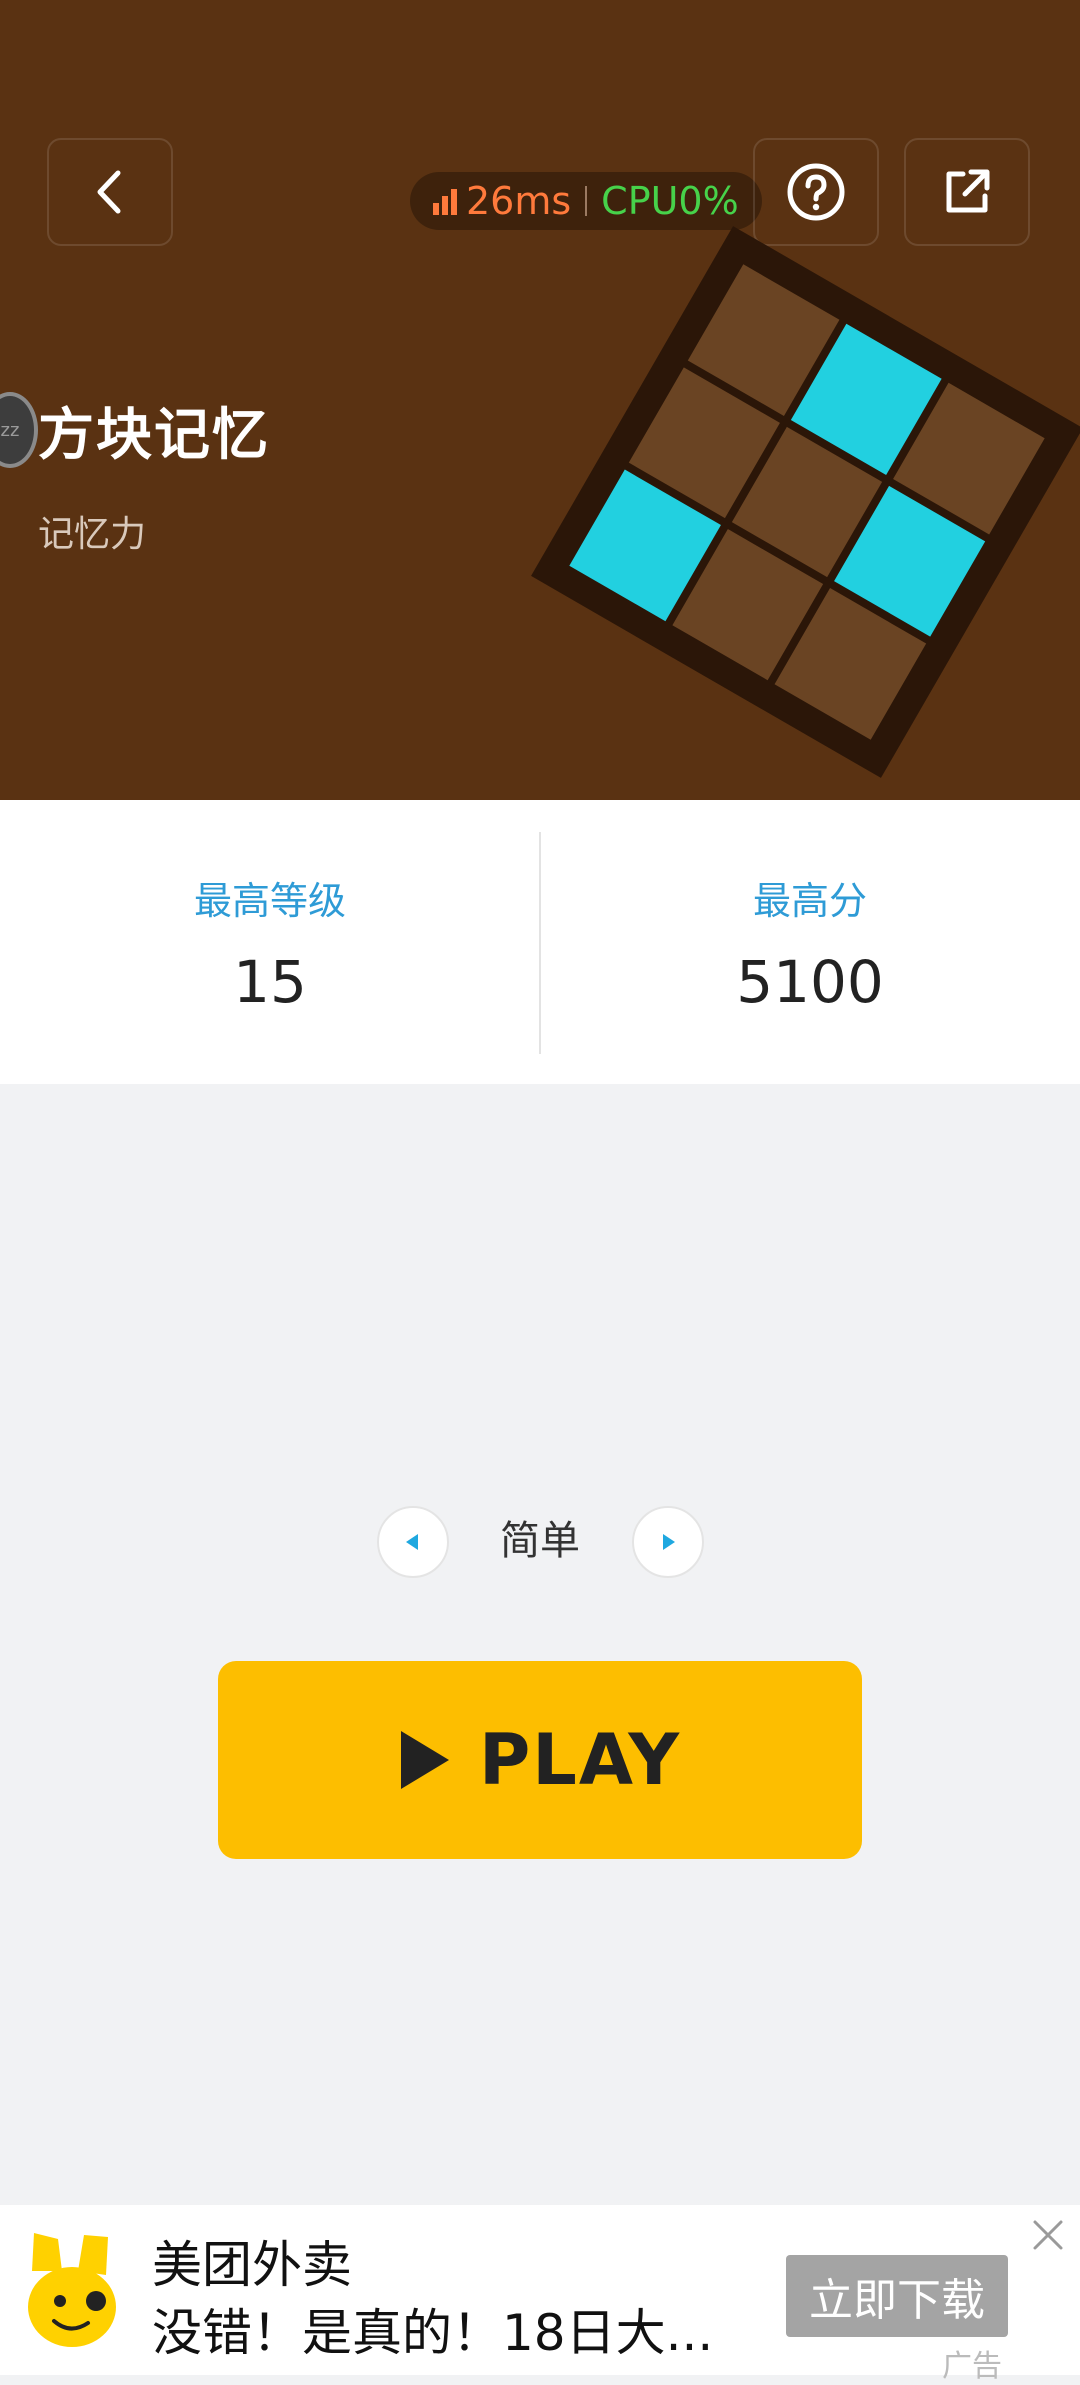 This screenshot has height=2385, width=1080. I want to click on difficulty-prev-button, so click(413, 1542).